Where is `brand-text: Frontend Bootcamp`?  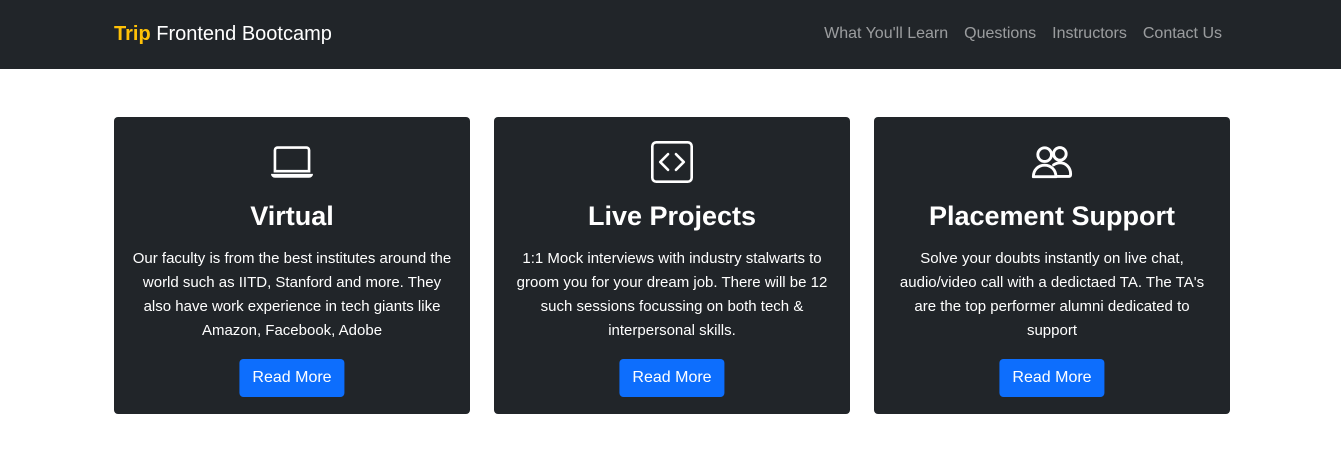
brand-text: Frontend Bootcamp is located at coordinates (241, 34).